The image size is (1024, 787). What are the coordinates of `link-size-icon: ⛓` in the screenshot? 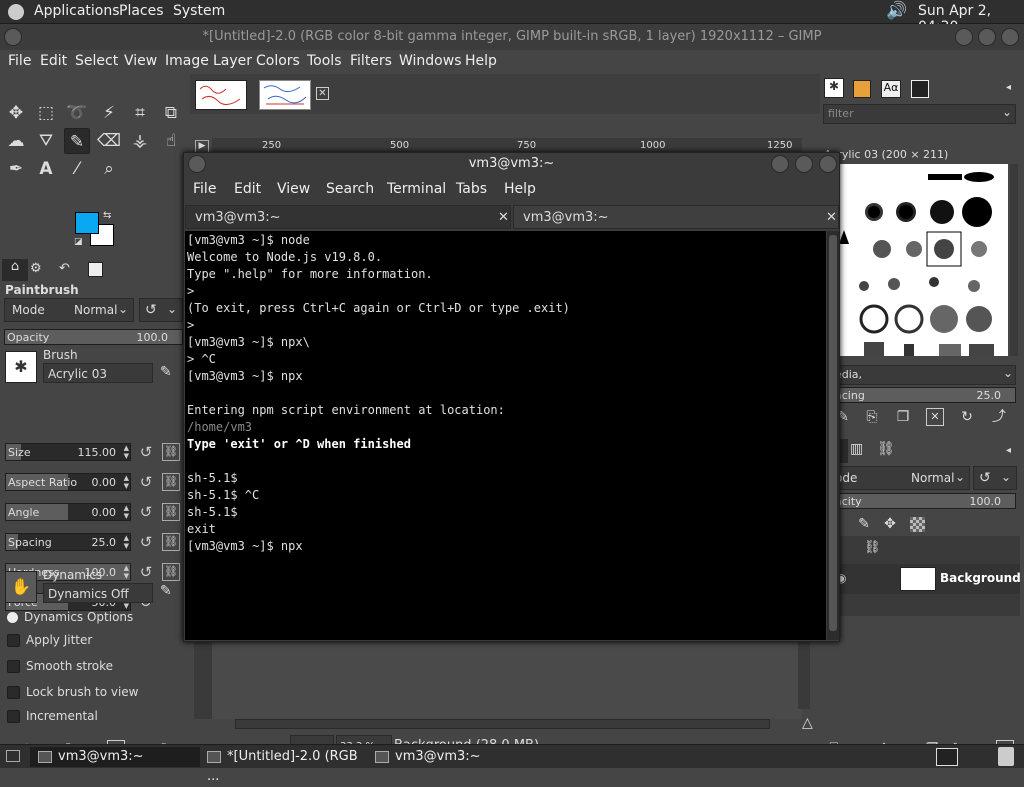 It's located at (171, 452).